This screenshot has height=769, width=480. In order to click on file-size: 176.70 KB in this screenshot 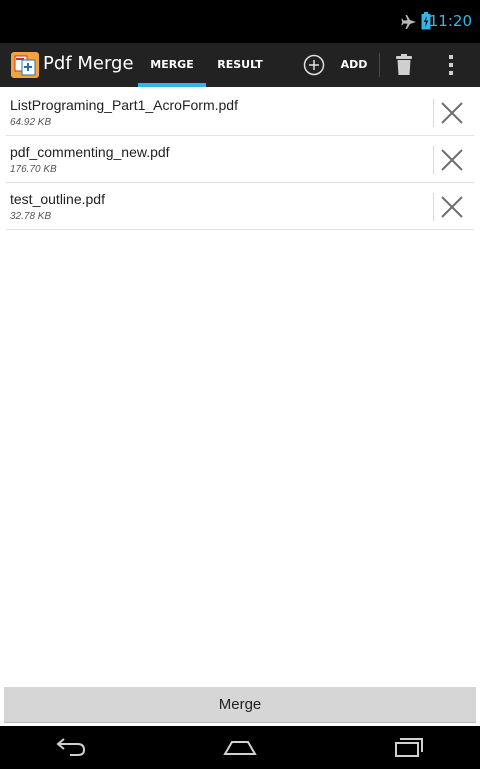, I will do `click(33, 169)`.